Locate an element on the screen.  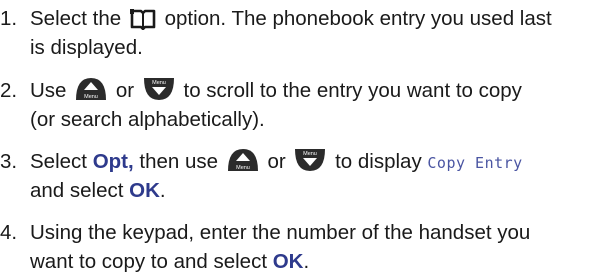
lcd-display-text: Copy Entry is located at coordinates (475, 163).